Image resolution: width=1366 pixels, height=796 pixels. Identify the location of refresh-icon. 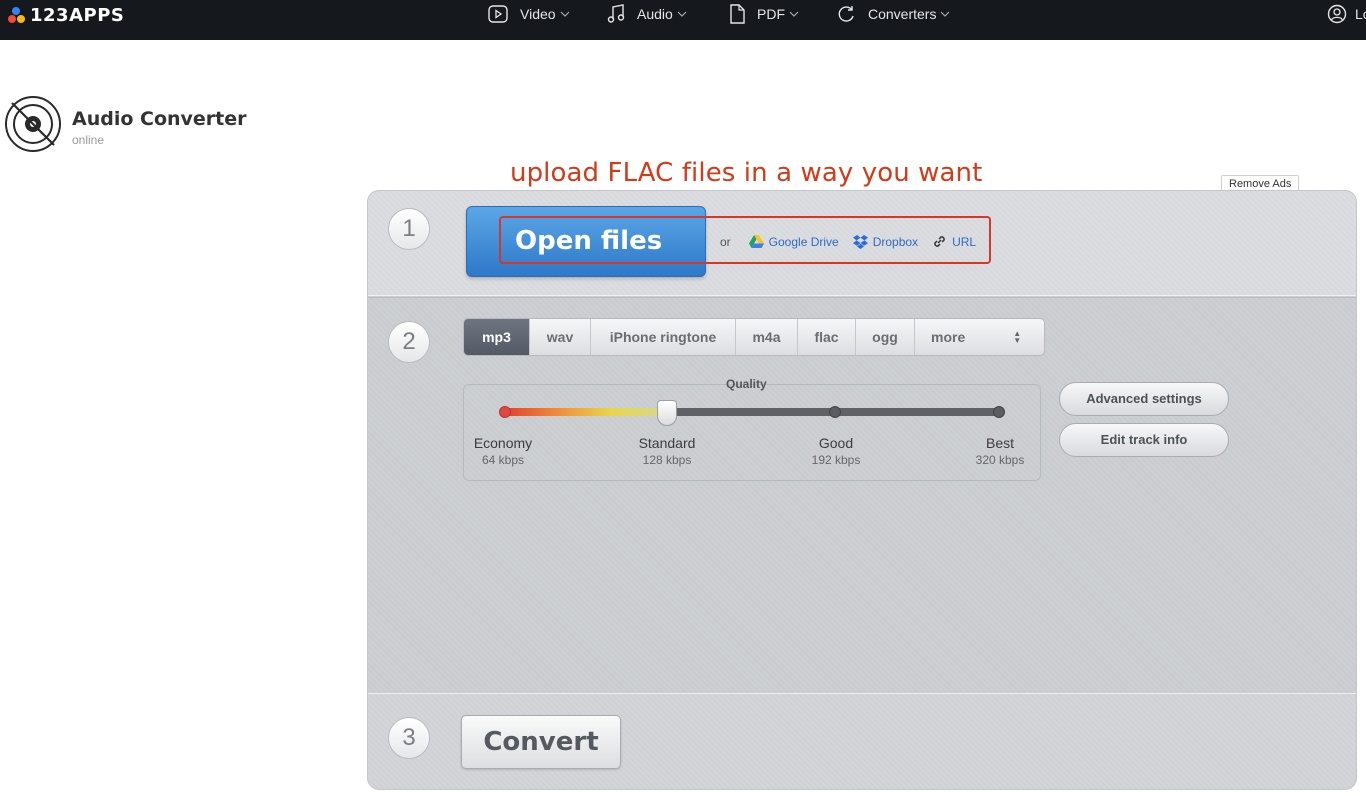
(846, 14).